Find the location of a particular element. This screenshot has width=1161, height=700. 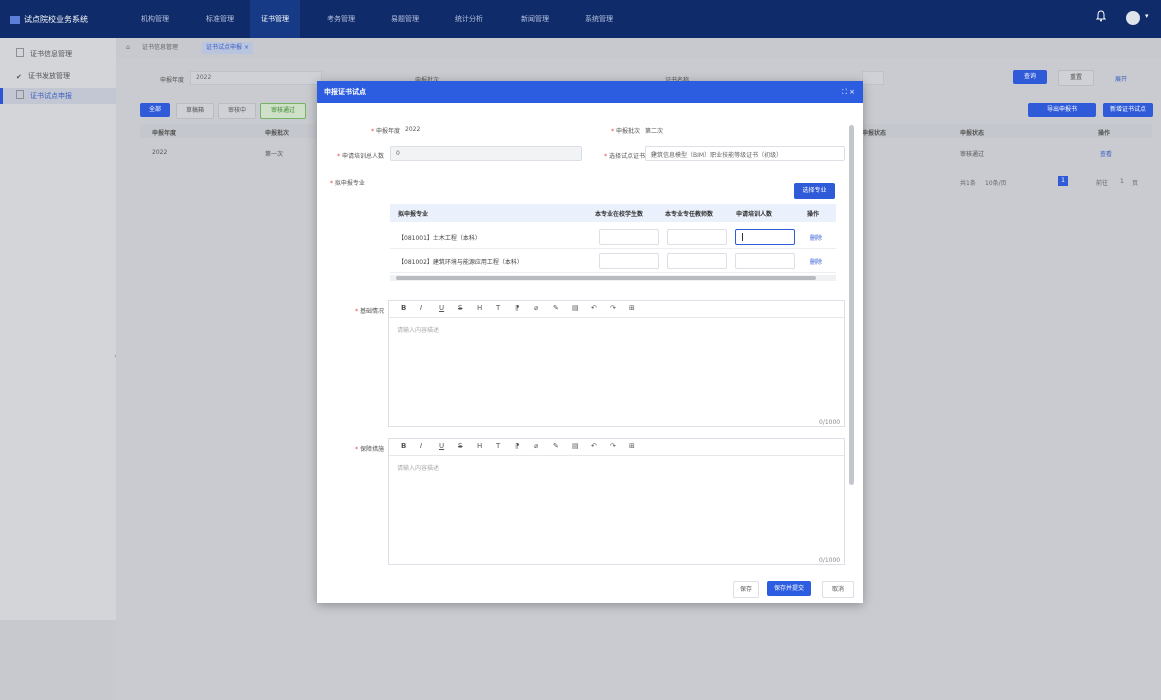

tab-label: 证书试点申报 is located at coordinates (224, 47).